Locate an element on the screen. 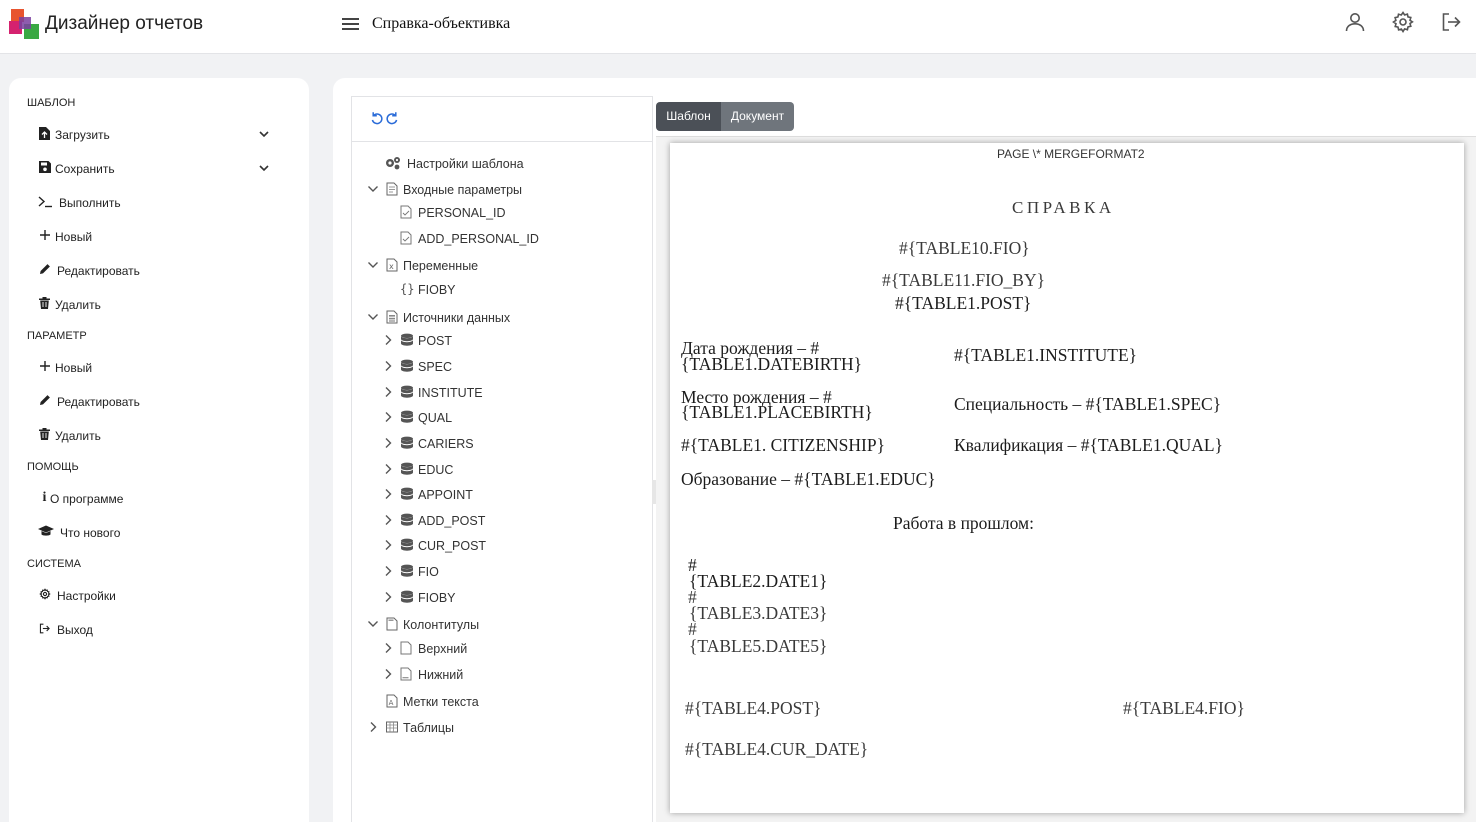 Image resolution: width=1476 pixels, height=822 pixels. menu-item-label: Выполнить is located at coordinates (90, 203).